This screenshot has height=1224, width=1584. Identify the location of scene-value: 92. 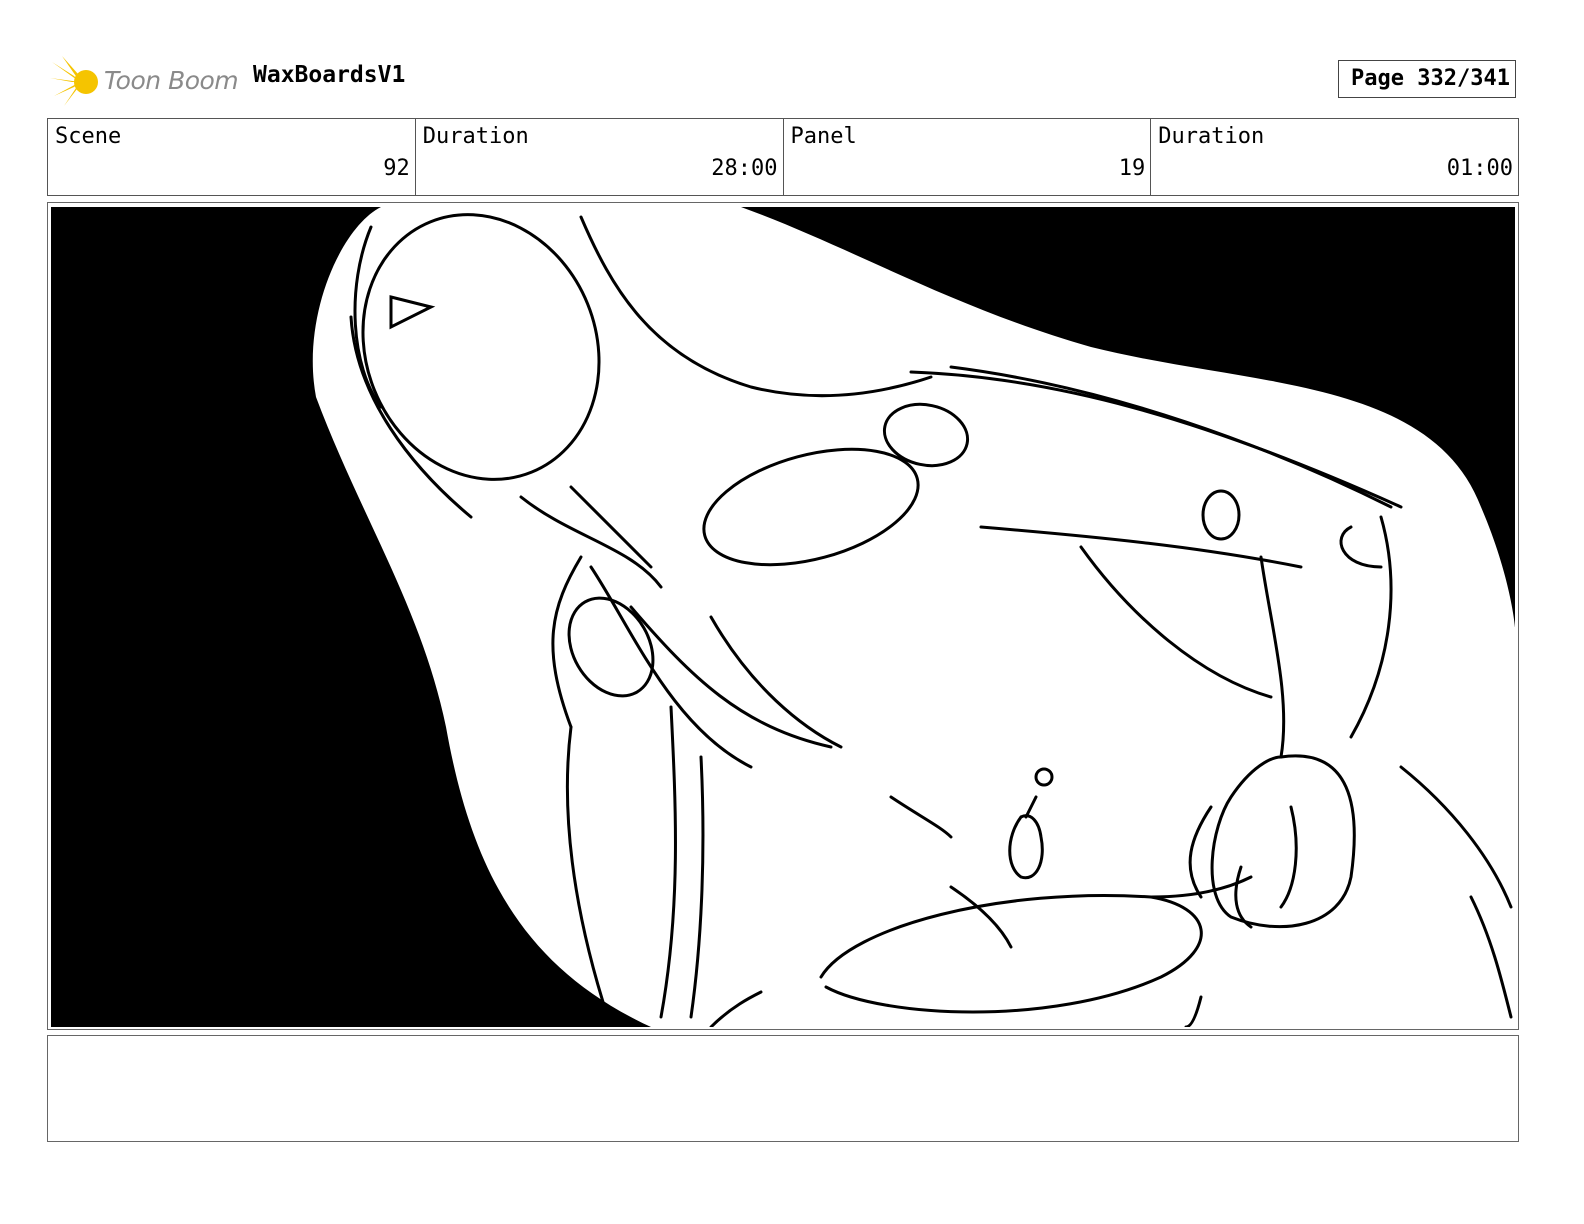
(396, 168).